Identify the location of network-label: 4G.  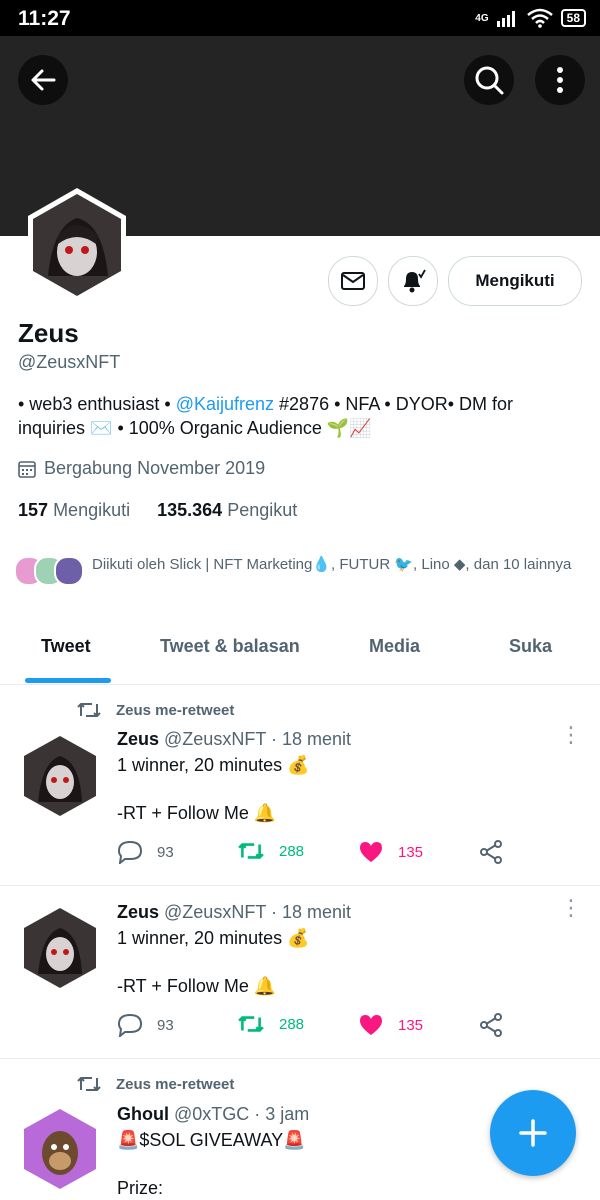
(482, 18).